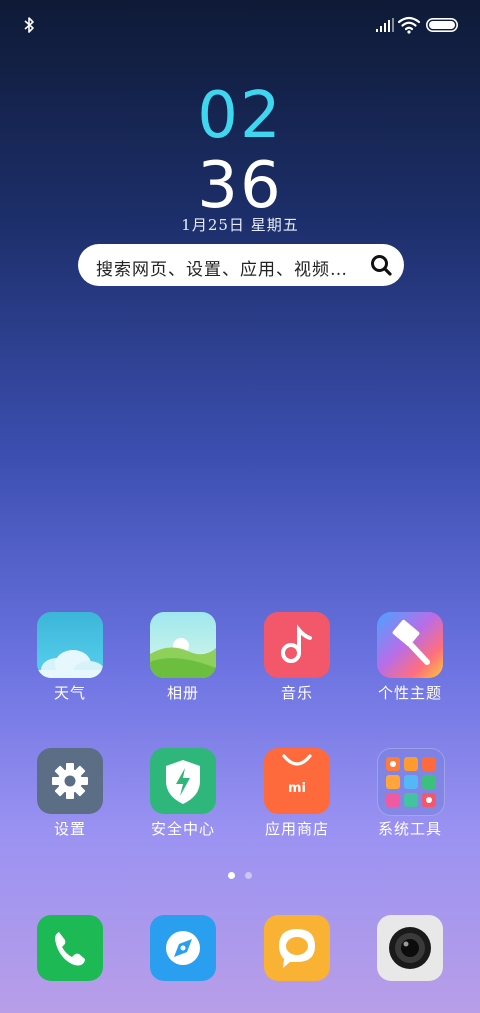  What do you see at coordinates (409, 25) in the screenshot?
I see `wifi-icon` at bounding box center [409, 25].